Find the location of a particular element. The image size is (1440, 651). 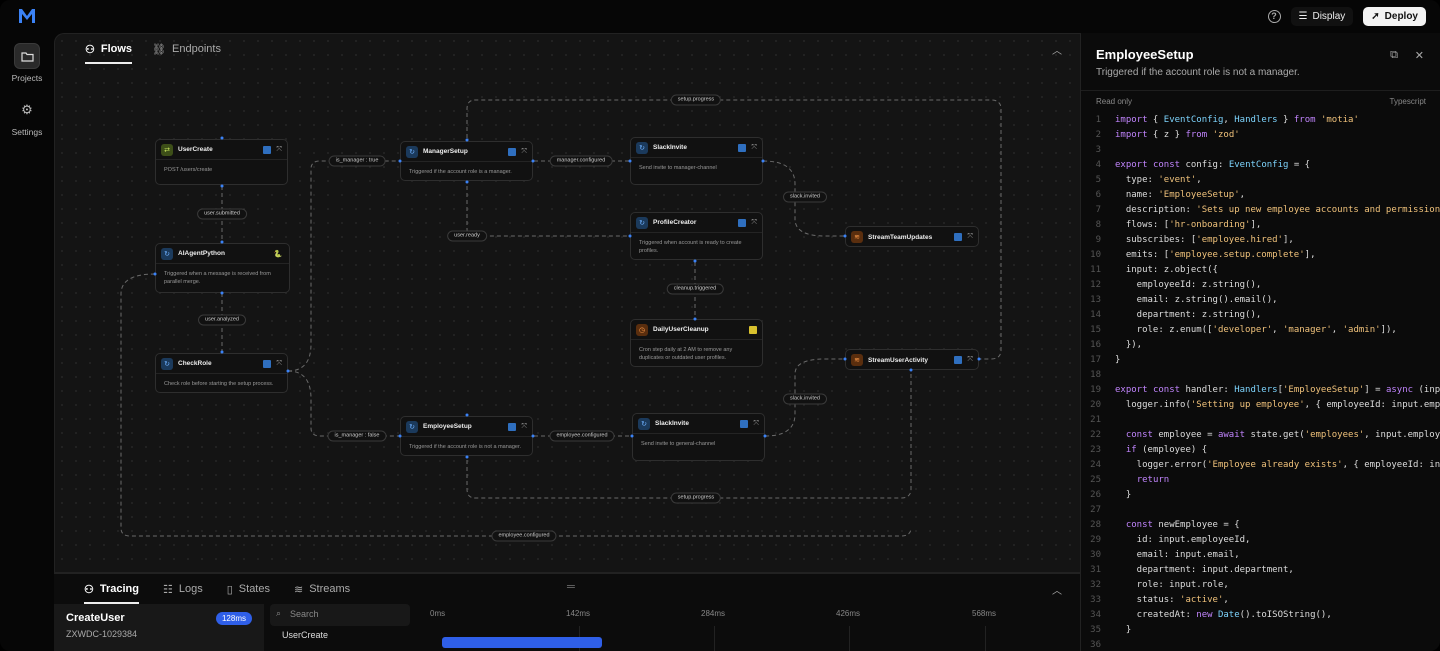

code-text: subscribes: ['employee.hired'], is located at coordinates (1204, 240).